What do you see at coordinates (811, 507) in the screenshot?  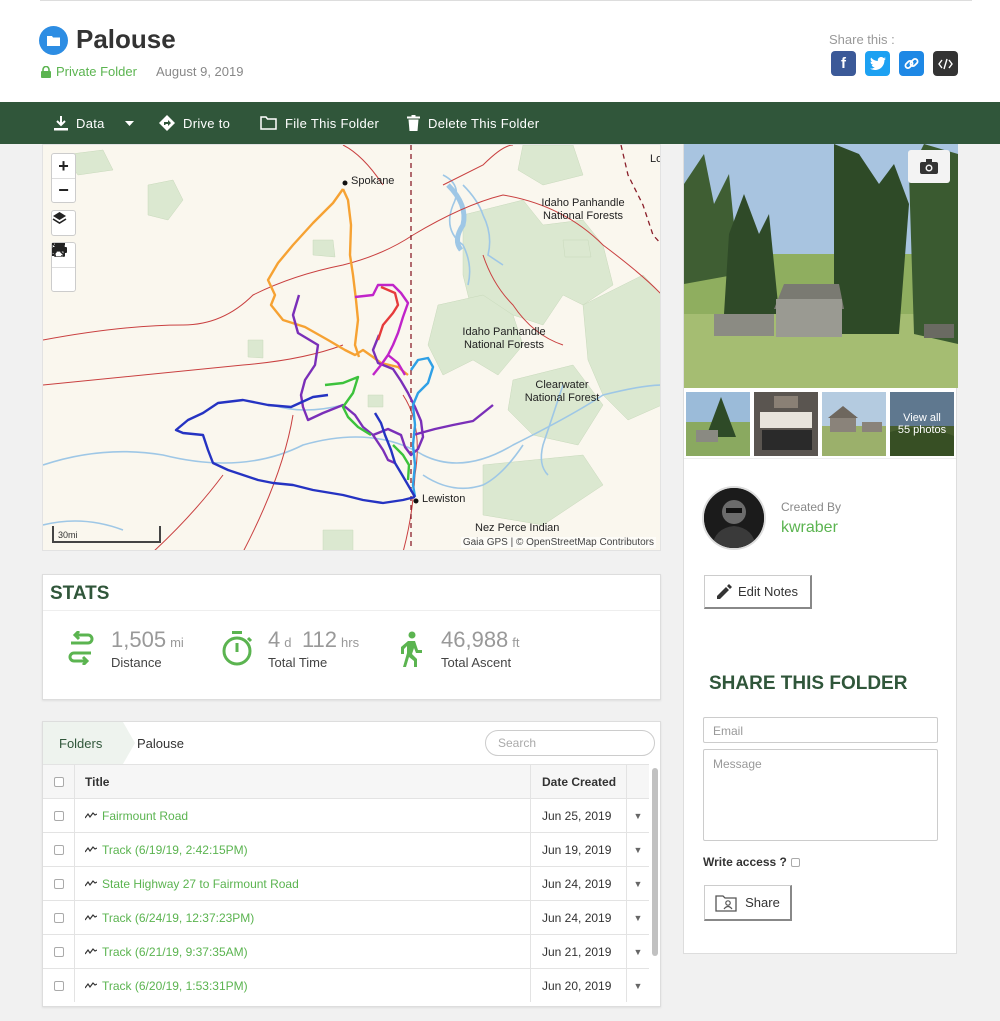 I see `created-by-label: Created By` at bounding box center [811, 507].